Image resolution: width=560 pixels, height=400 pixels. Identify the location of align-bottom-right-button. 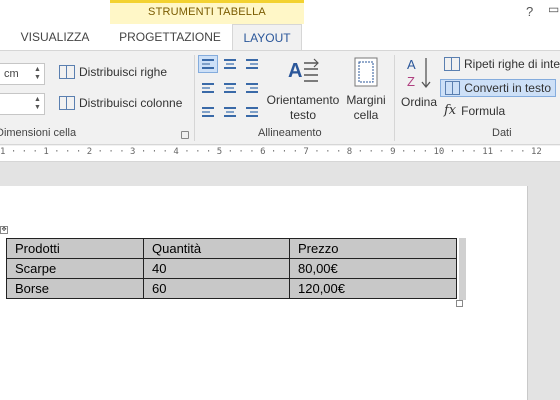
(252, 110).